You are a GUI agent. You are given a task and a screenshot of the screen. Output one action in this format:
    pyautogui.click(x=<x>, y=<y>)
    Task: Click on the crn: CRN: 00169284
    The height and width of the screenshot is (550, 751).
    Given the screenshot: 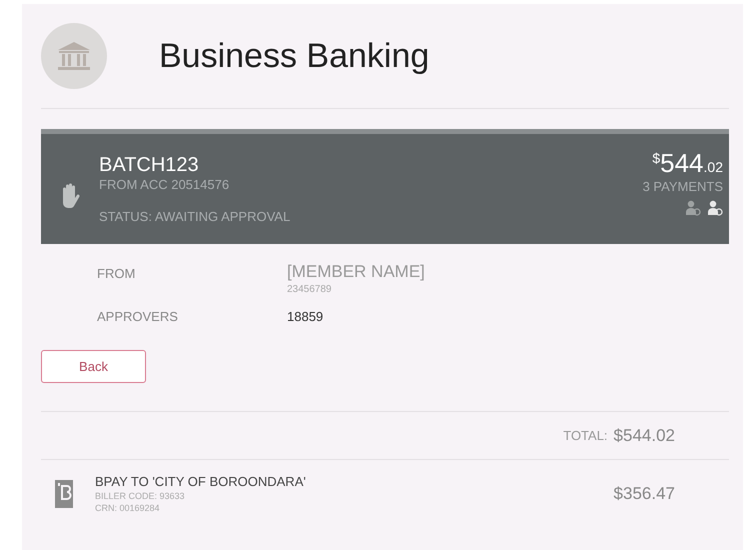 What is the action you would take?
    pyautogui.click(x=128, y=508)
    